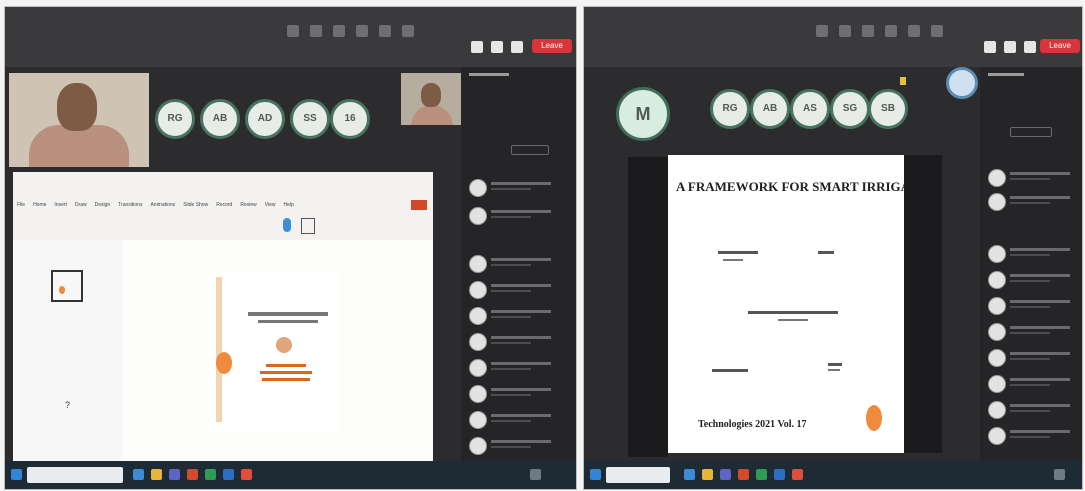 The image size is (1085, 491). What do you see at coordinates (270, 205) in the screenshot?
I see `menu-view: View` at bounding box center [270, 205].